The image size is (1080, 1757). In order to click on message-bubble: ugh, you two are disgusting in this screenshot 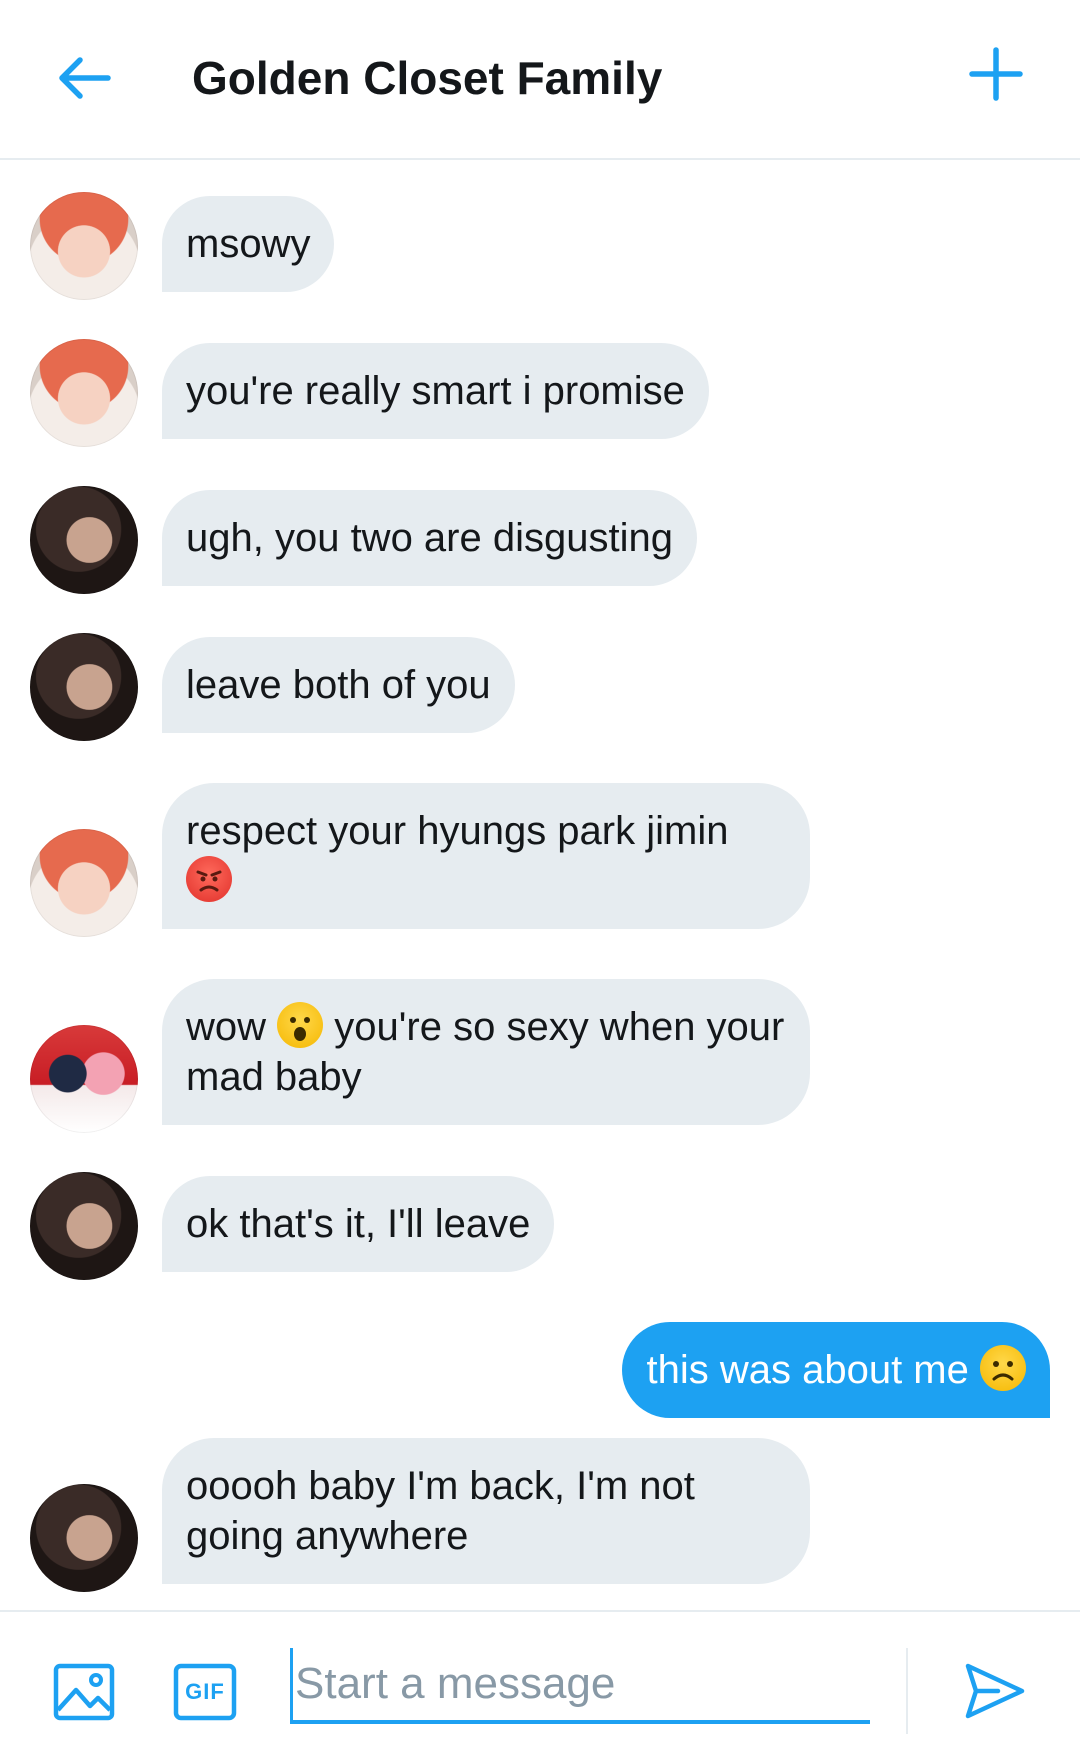, I will do `click(429, 538)`.